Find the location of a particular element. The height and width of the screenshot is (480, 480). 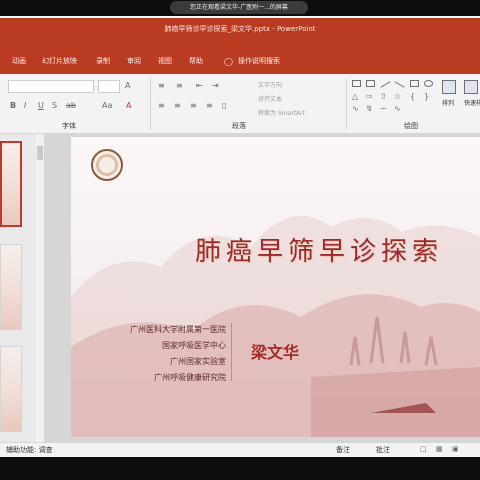

brace-shape-icon: } is located at coordinates (426, 97).